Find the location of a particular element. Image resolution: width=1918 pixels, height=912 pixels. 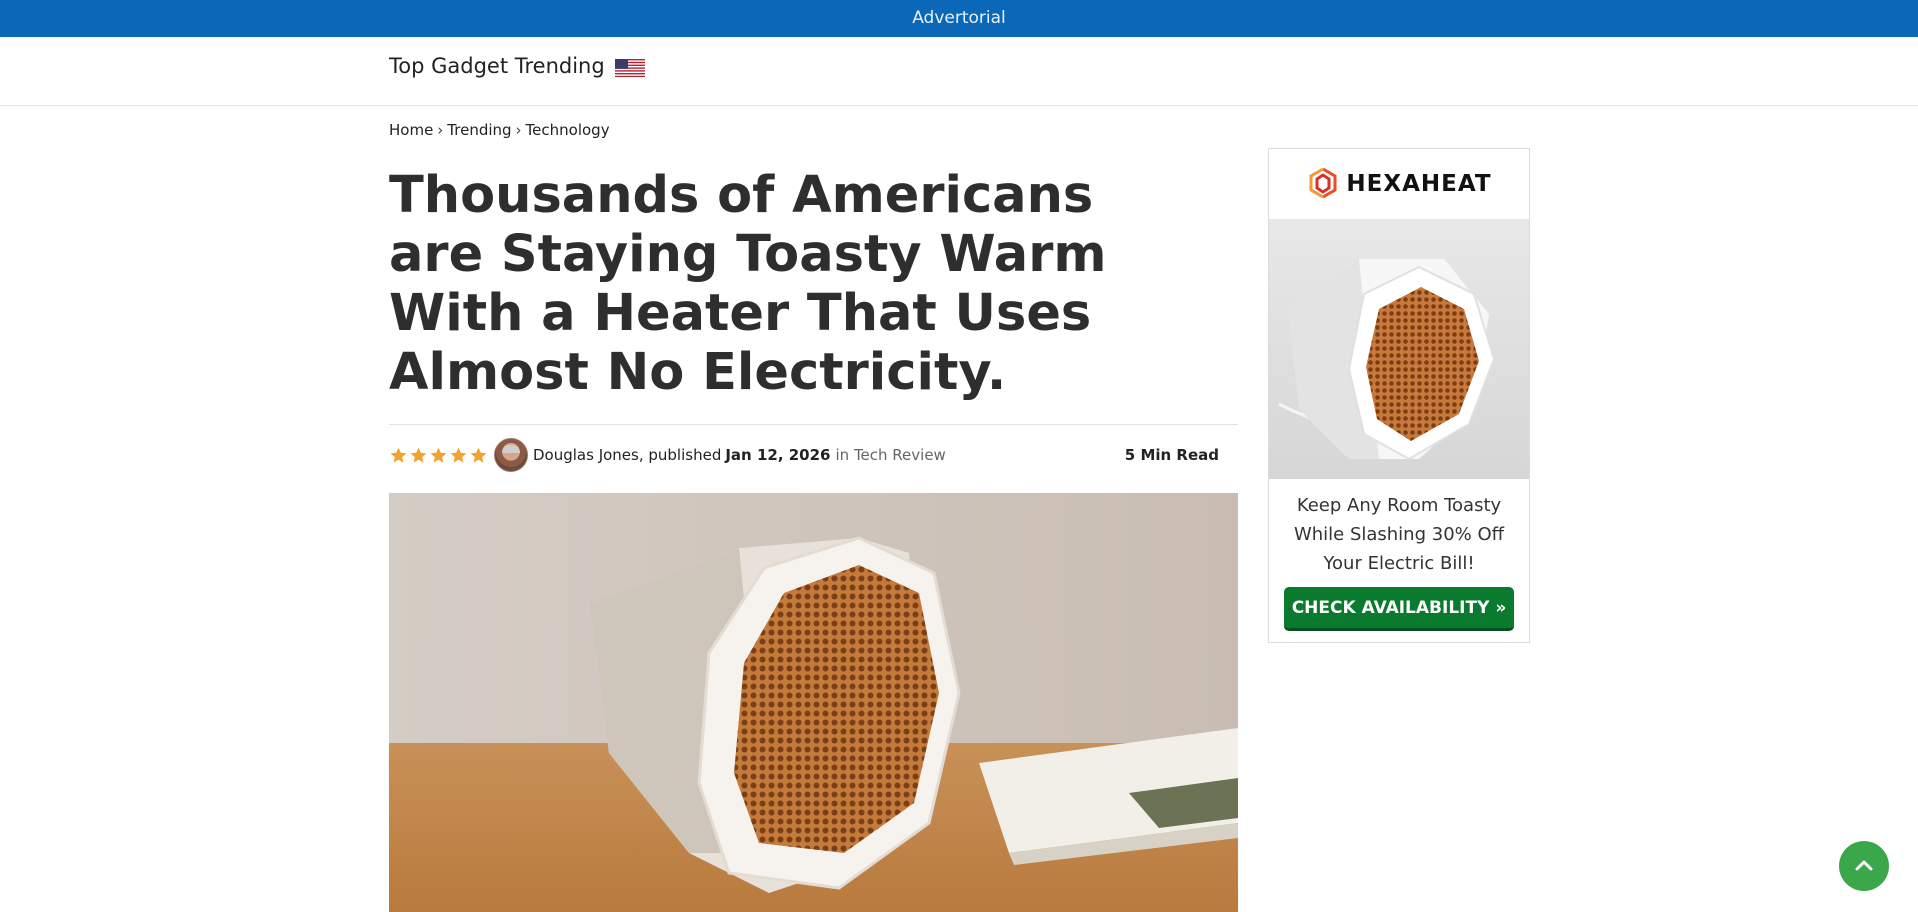

breadcrumb-home: Home is located at coordinates (411, 130).